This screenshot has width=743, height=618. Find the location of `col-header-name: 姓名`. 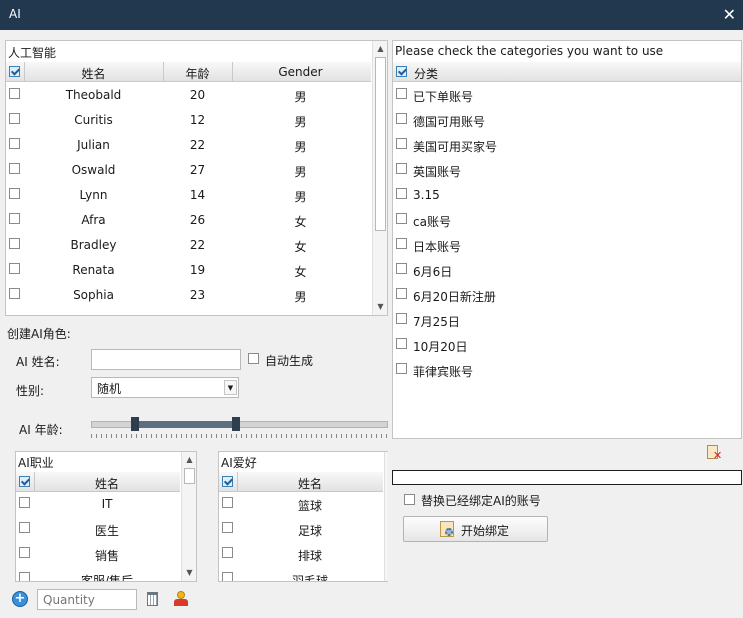

col-header-name: 姓名 is located at coordinates (93, 73).